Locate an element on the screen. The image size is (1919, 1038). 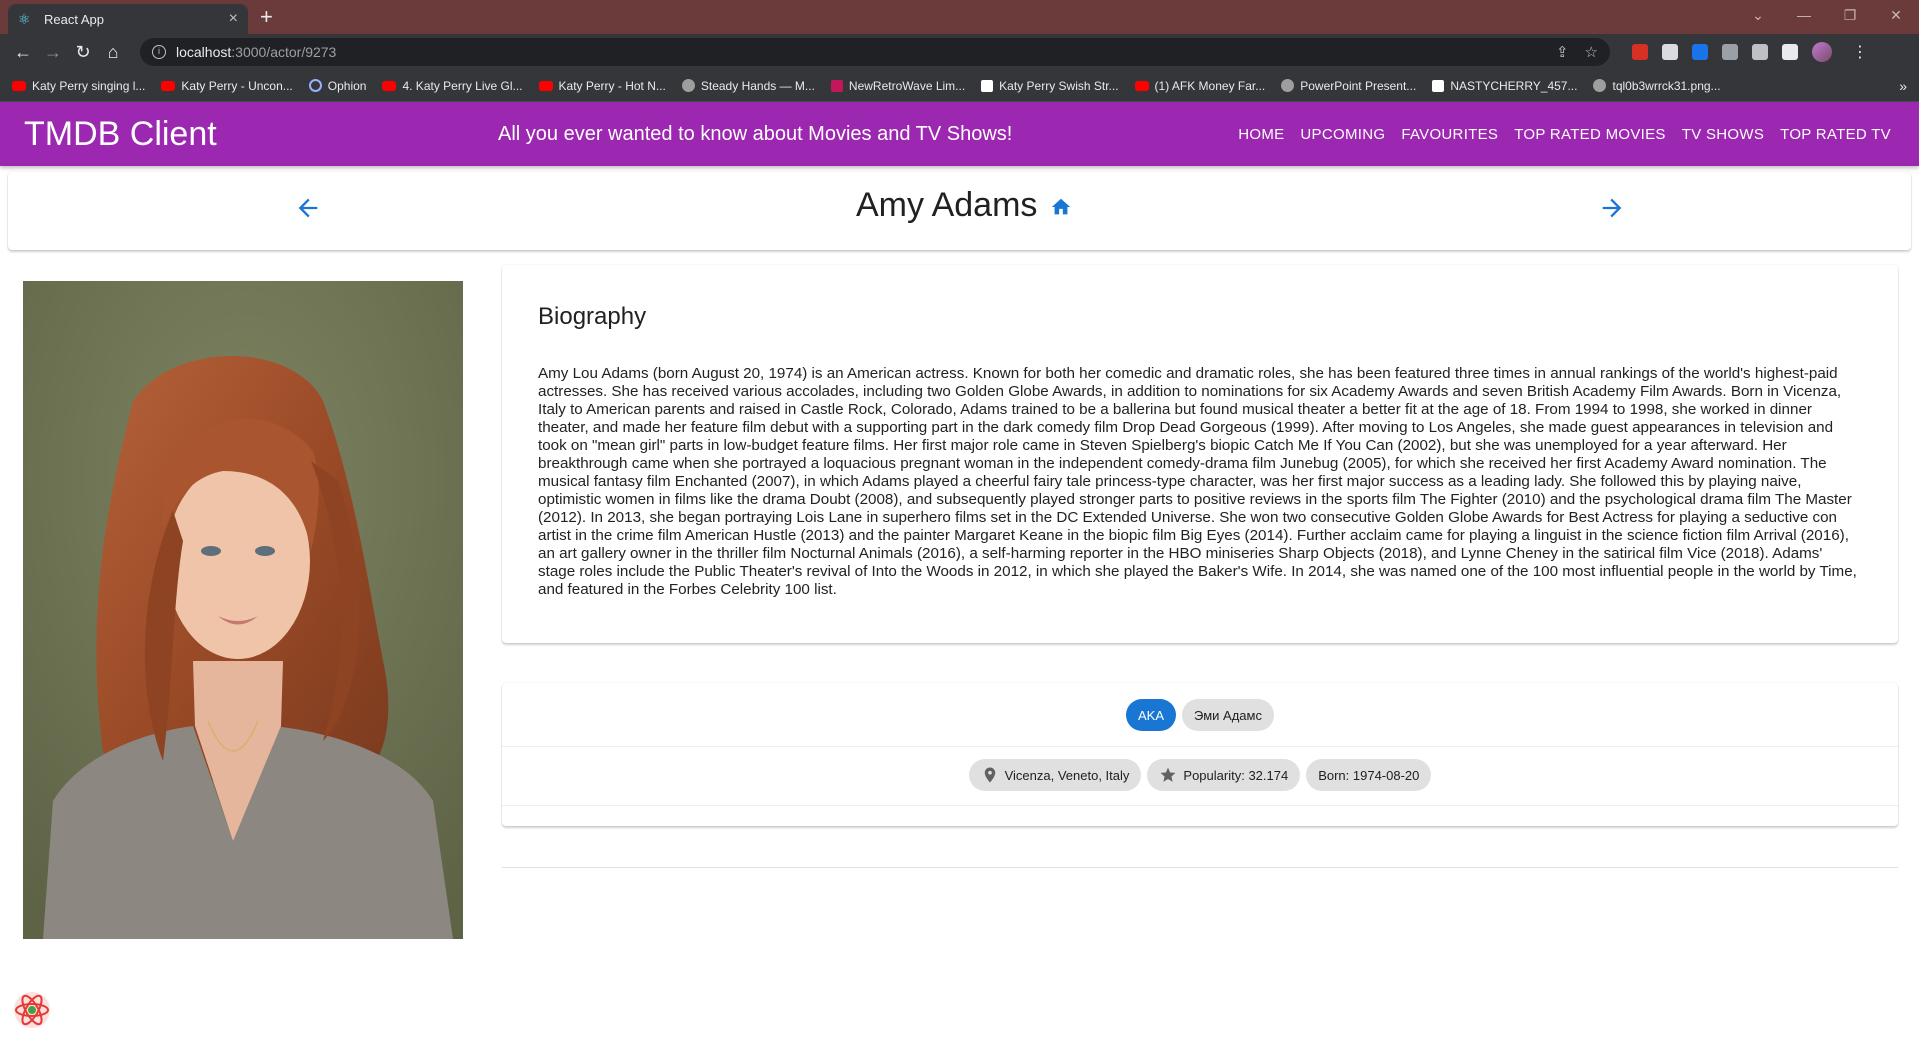
extensions-area: ⋮ is located at coordinates (1750, 52).